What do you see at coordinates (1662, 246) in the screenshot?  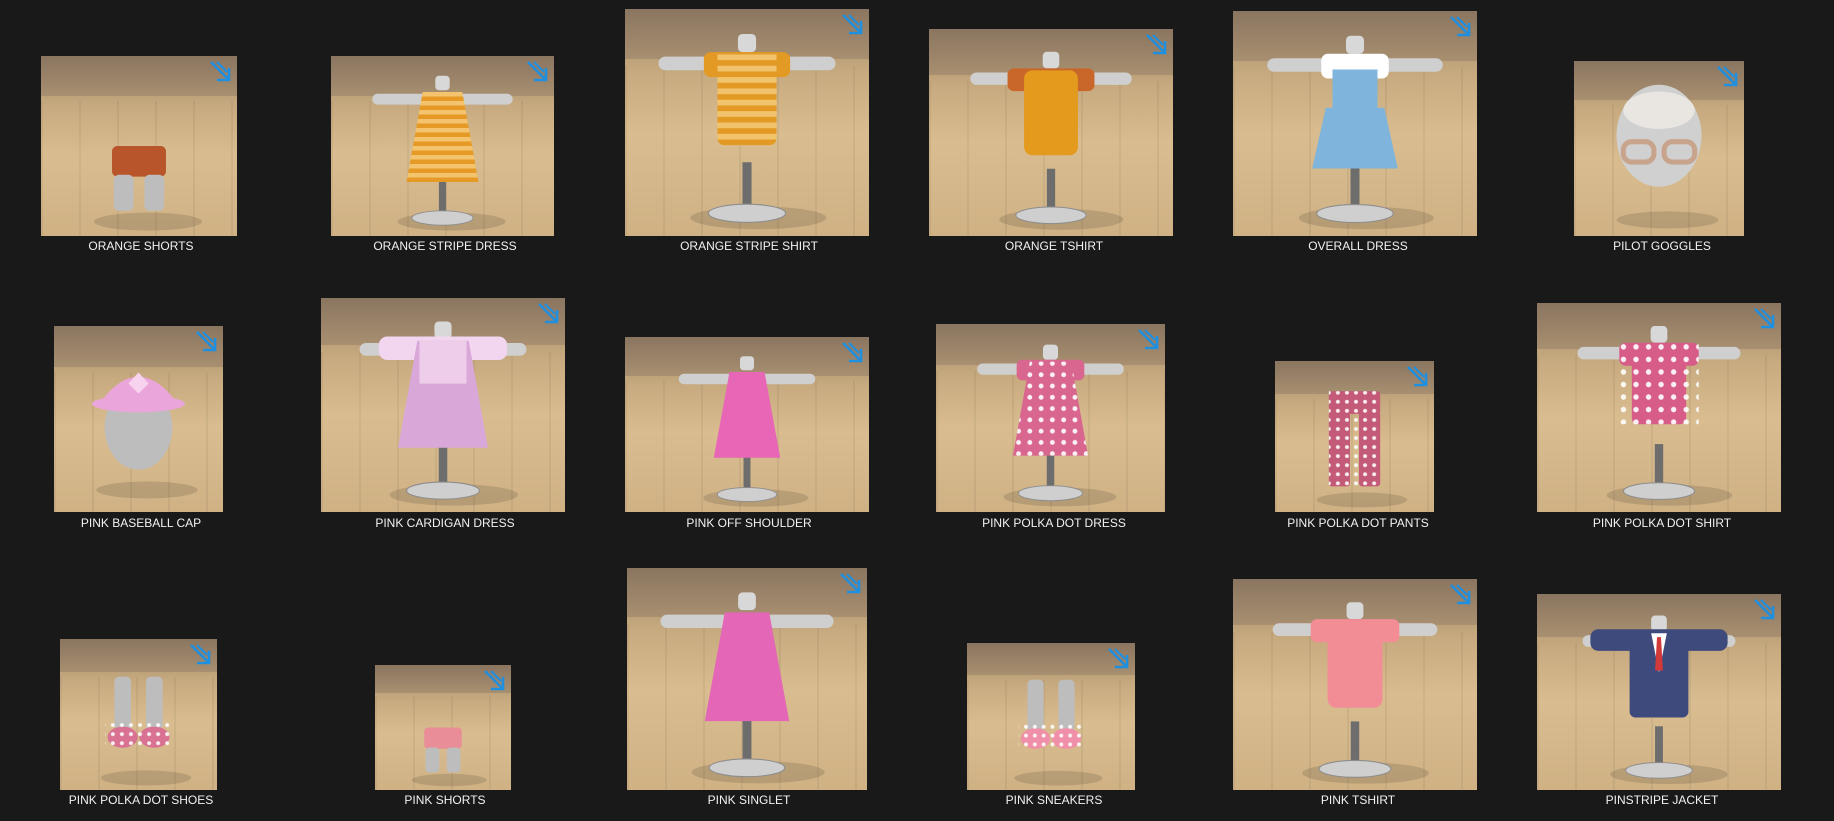 I see `file-name-label: PILOT GOGGLES` at bounding box center [1662, 246].